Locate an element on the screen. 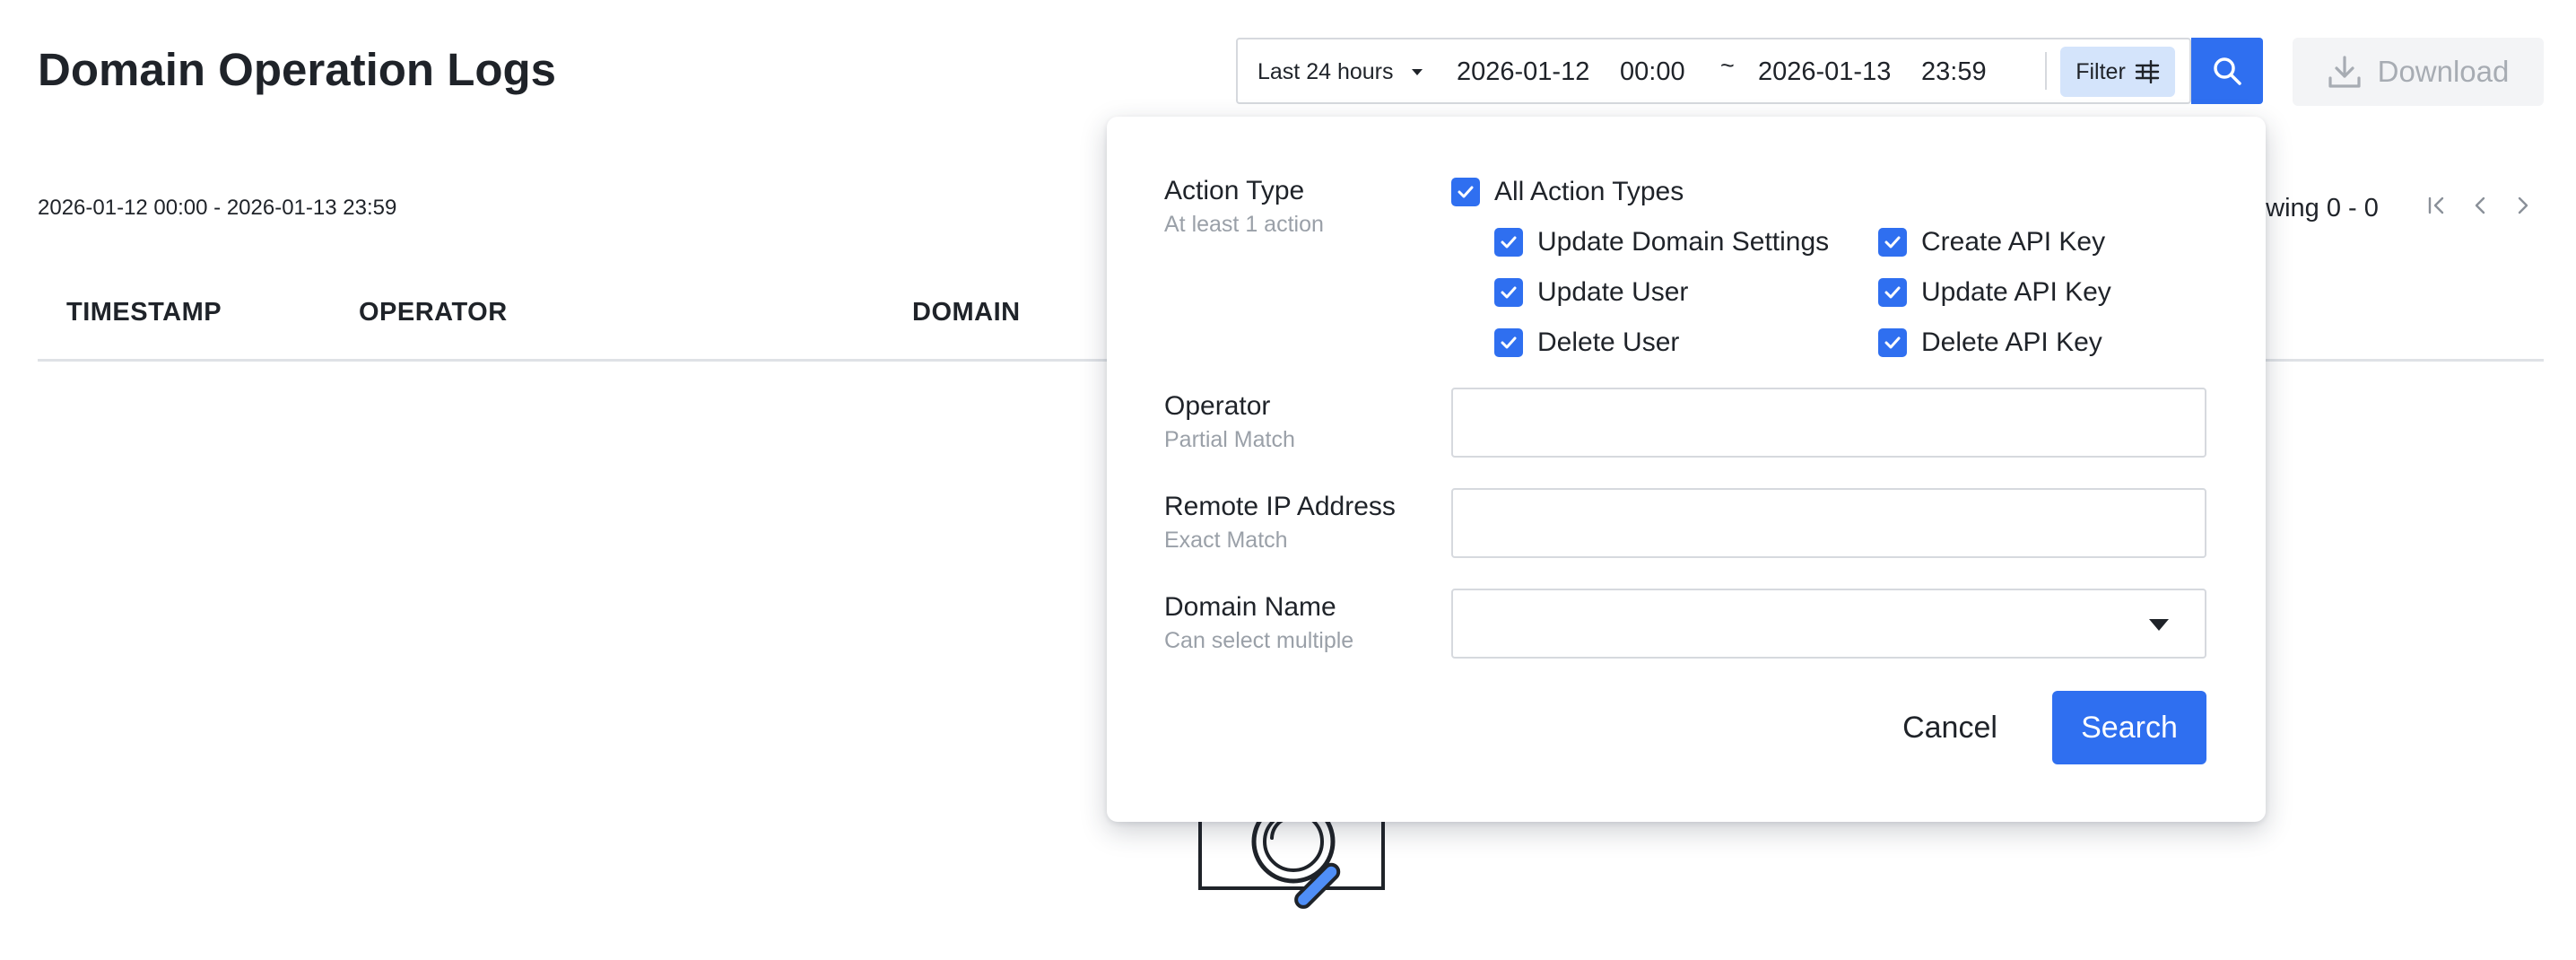 Image resolution: width=2576 pixels, height=960 pixels. operator-input is located at coordinates (1828, 423).